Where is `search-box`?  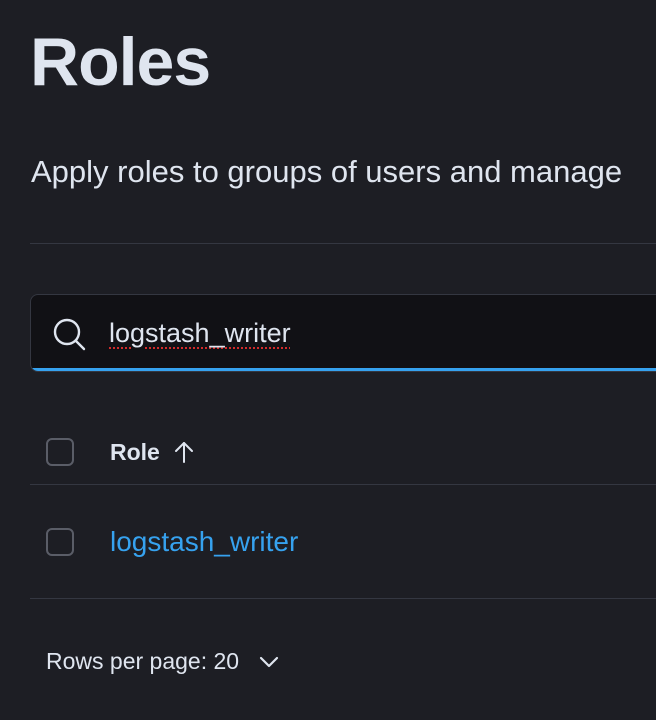 search-box is located at coordinates (343, 333).